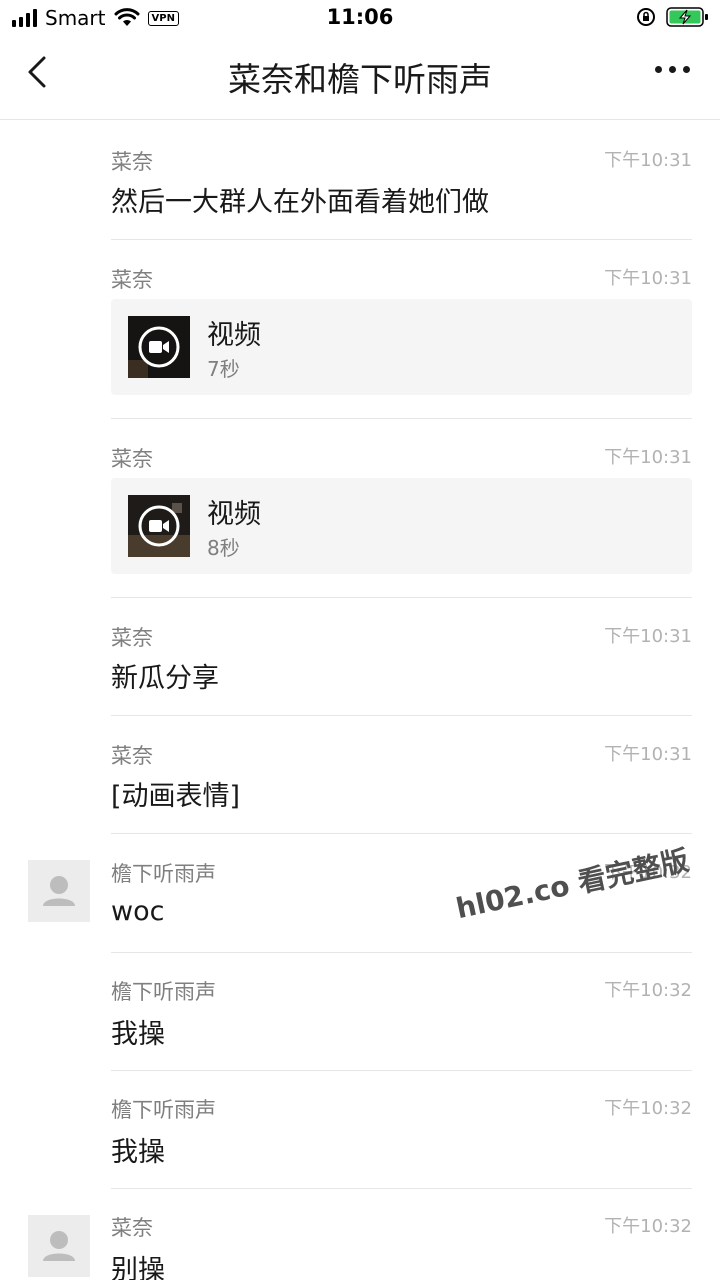 The height and width of the screenshot is (1280, 720). What do you see at coordinates (687, 17) in the screenshot?
I see `battery-charging-icon` at bounding box center [687, 17].